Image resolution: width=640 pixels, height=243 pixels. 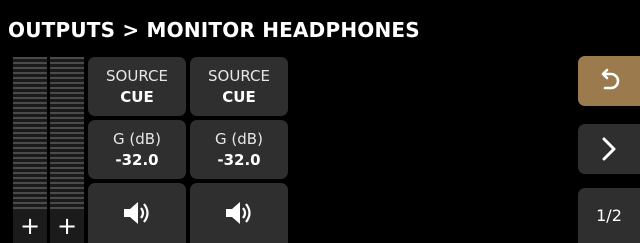 I want to click on channel-1-mute-button, so click(x=137, y=213).